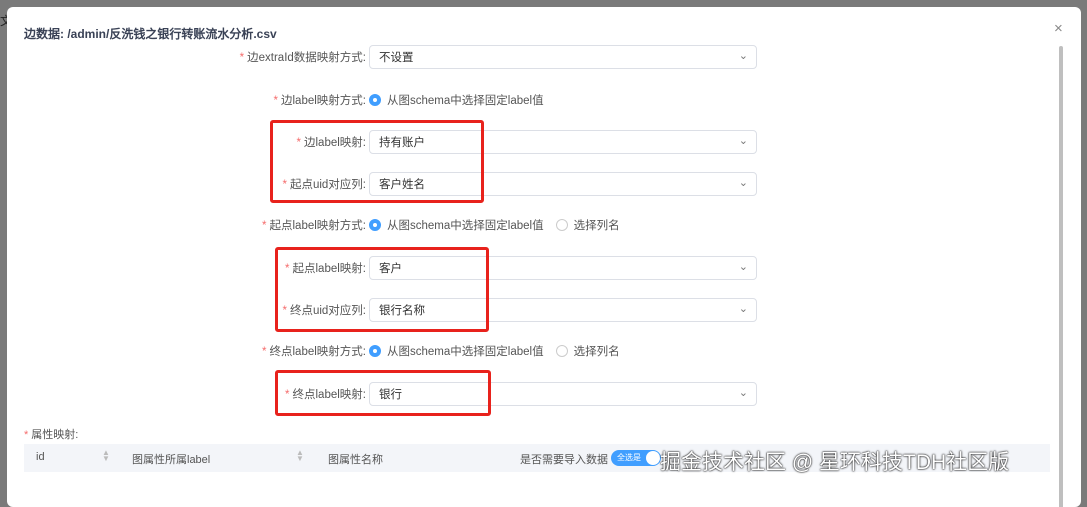 This screenshot has width=1087, height=507. I want to click on field-start-label: * 起点label映射: 客户 ⌄, so click(544, 268).